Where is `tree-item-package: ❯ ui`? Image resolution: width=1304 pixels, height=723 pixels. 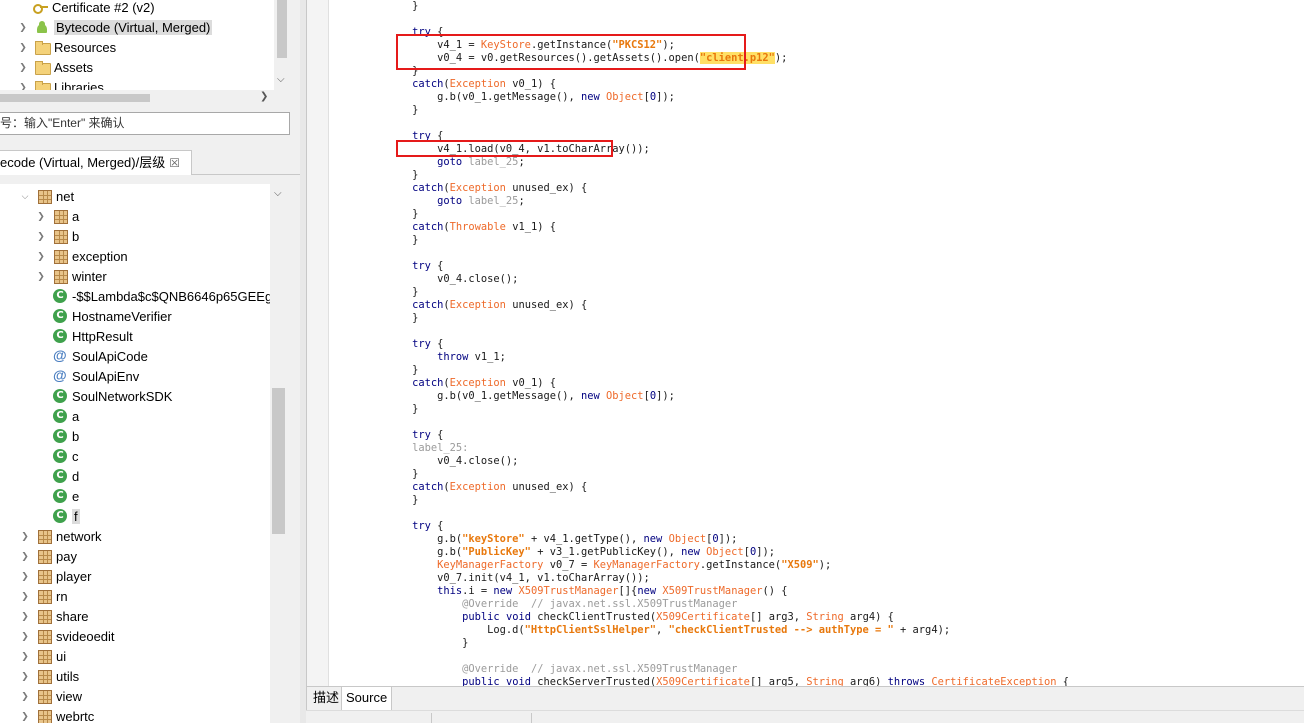 tree-item-package: ❯ ui is located at coordinates (43, 656).